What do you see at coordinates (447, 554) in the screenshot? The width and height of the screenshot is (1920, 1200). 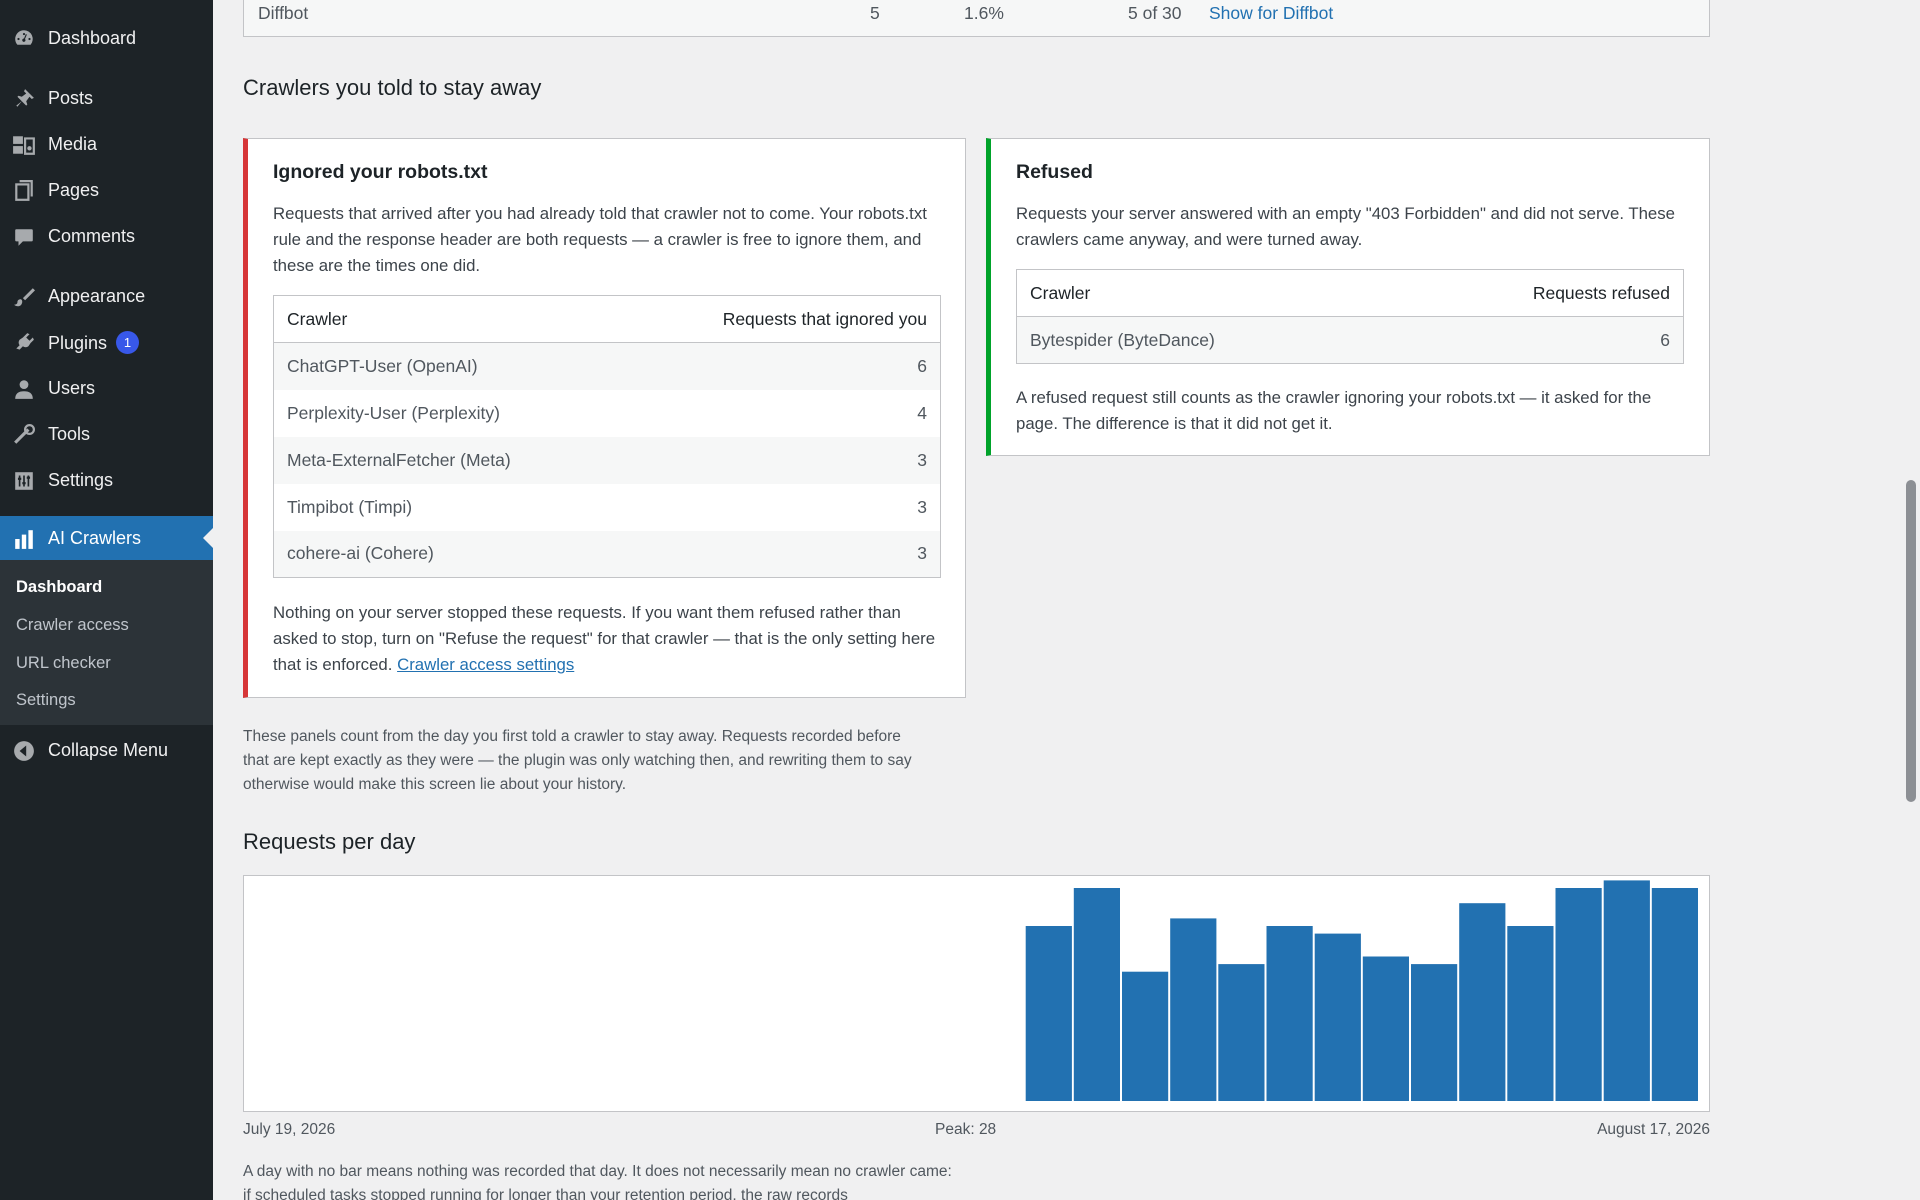 I see `crawler-name: cohere-ai (Cohere)` at bounding box center [447, 554].